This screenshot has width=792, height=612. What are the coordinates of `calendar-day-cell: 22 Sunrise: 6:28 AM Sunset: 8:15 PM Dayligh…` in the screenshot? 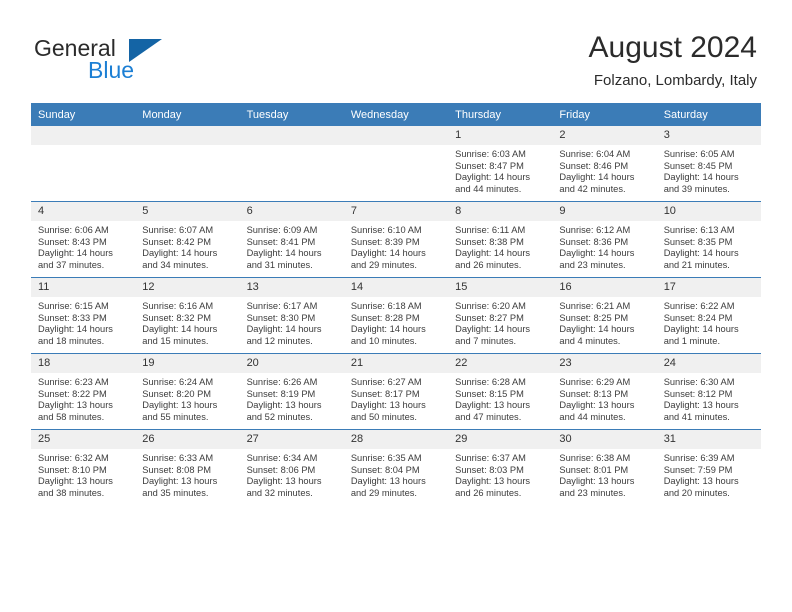 It's located at (500, 391).